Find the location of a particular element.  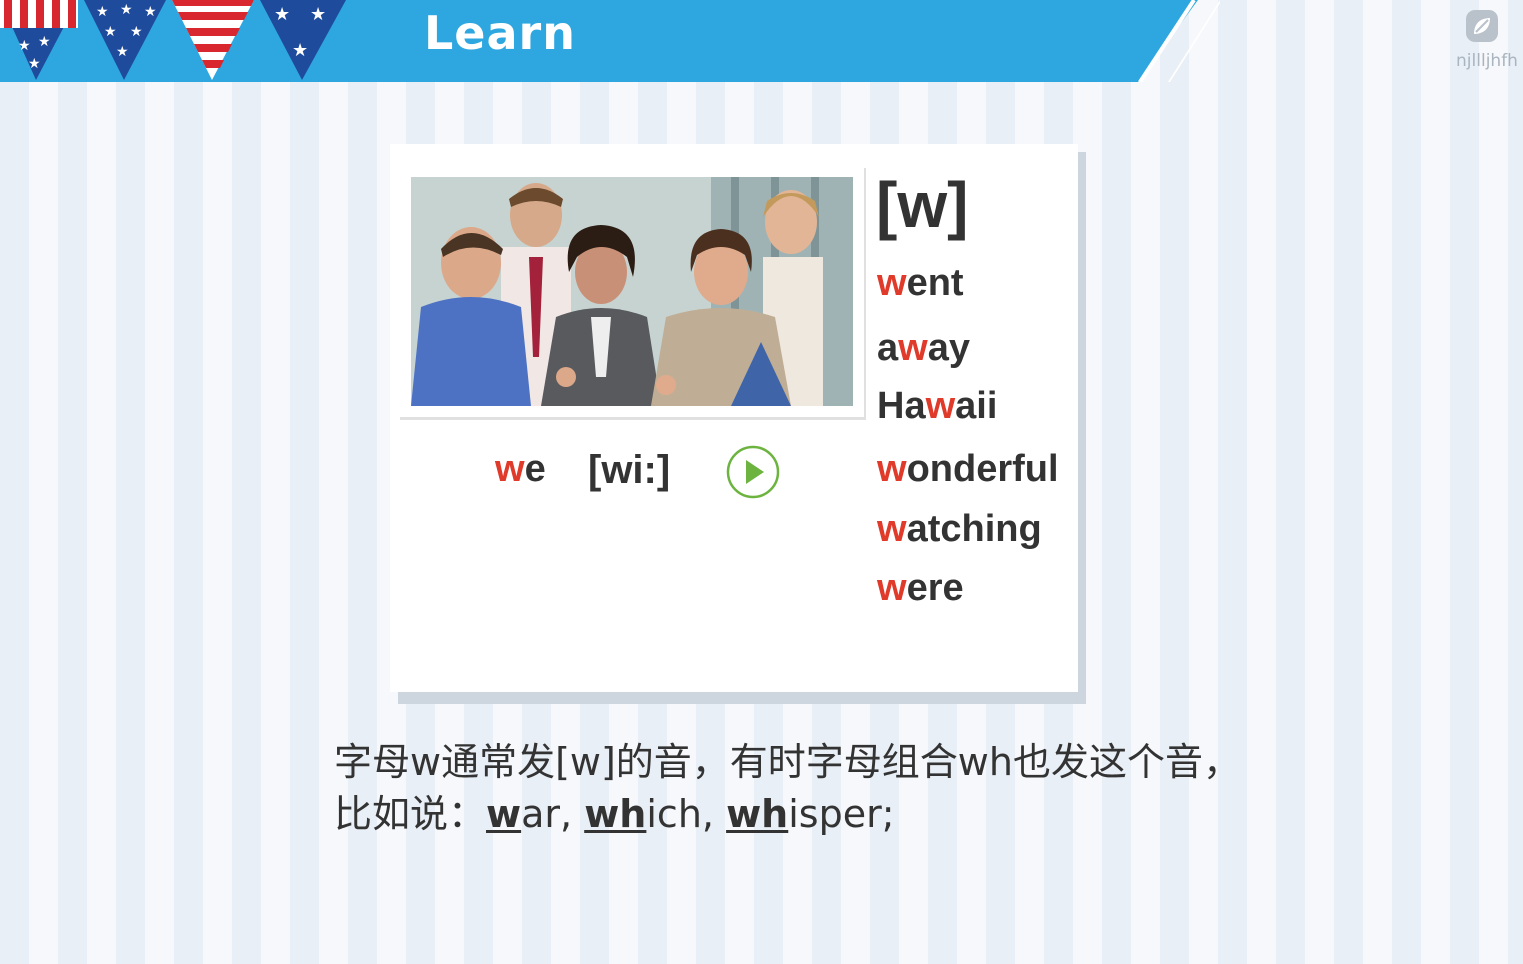

brand-logo: njllljhfh is located at coordinates (1485, 39).